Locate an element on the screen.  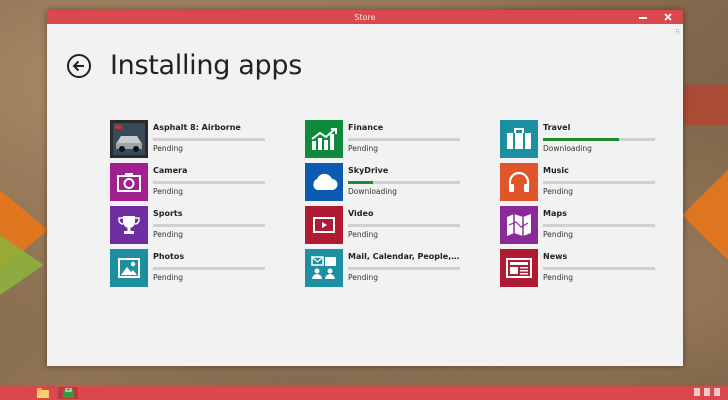
file-explorer-button is located at coordinates (43, 393).